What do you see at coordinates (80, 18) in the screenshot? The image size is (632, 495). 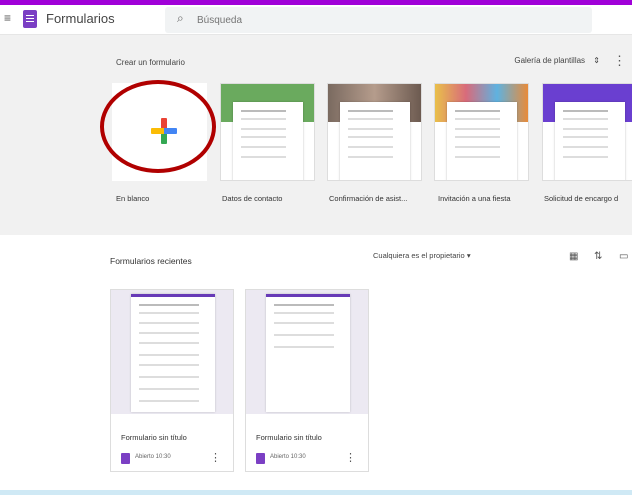 I see `app-title: Formularios` at bounding box center [80, 18].